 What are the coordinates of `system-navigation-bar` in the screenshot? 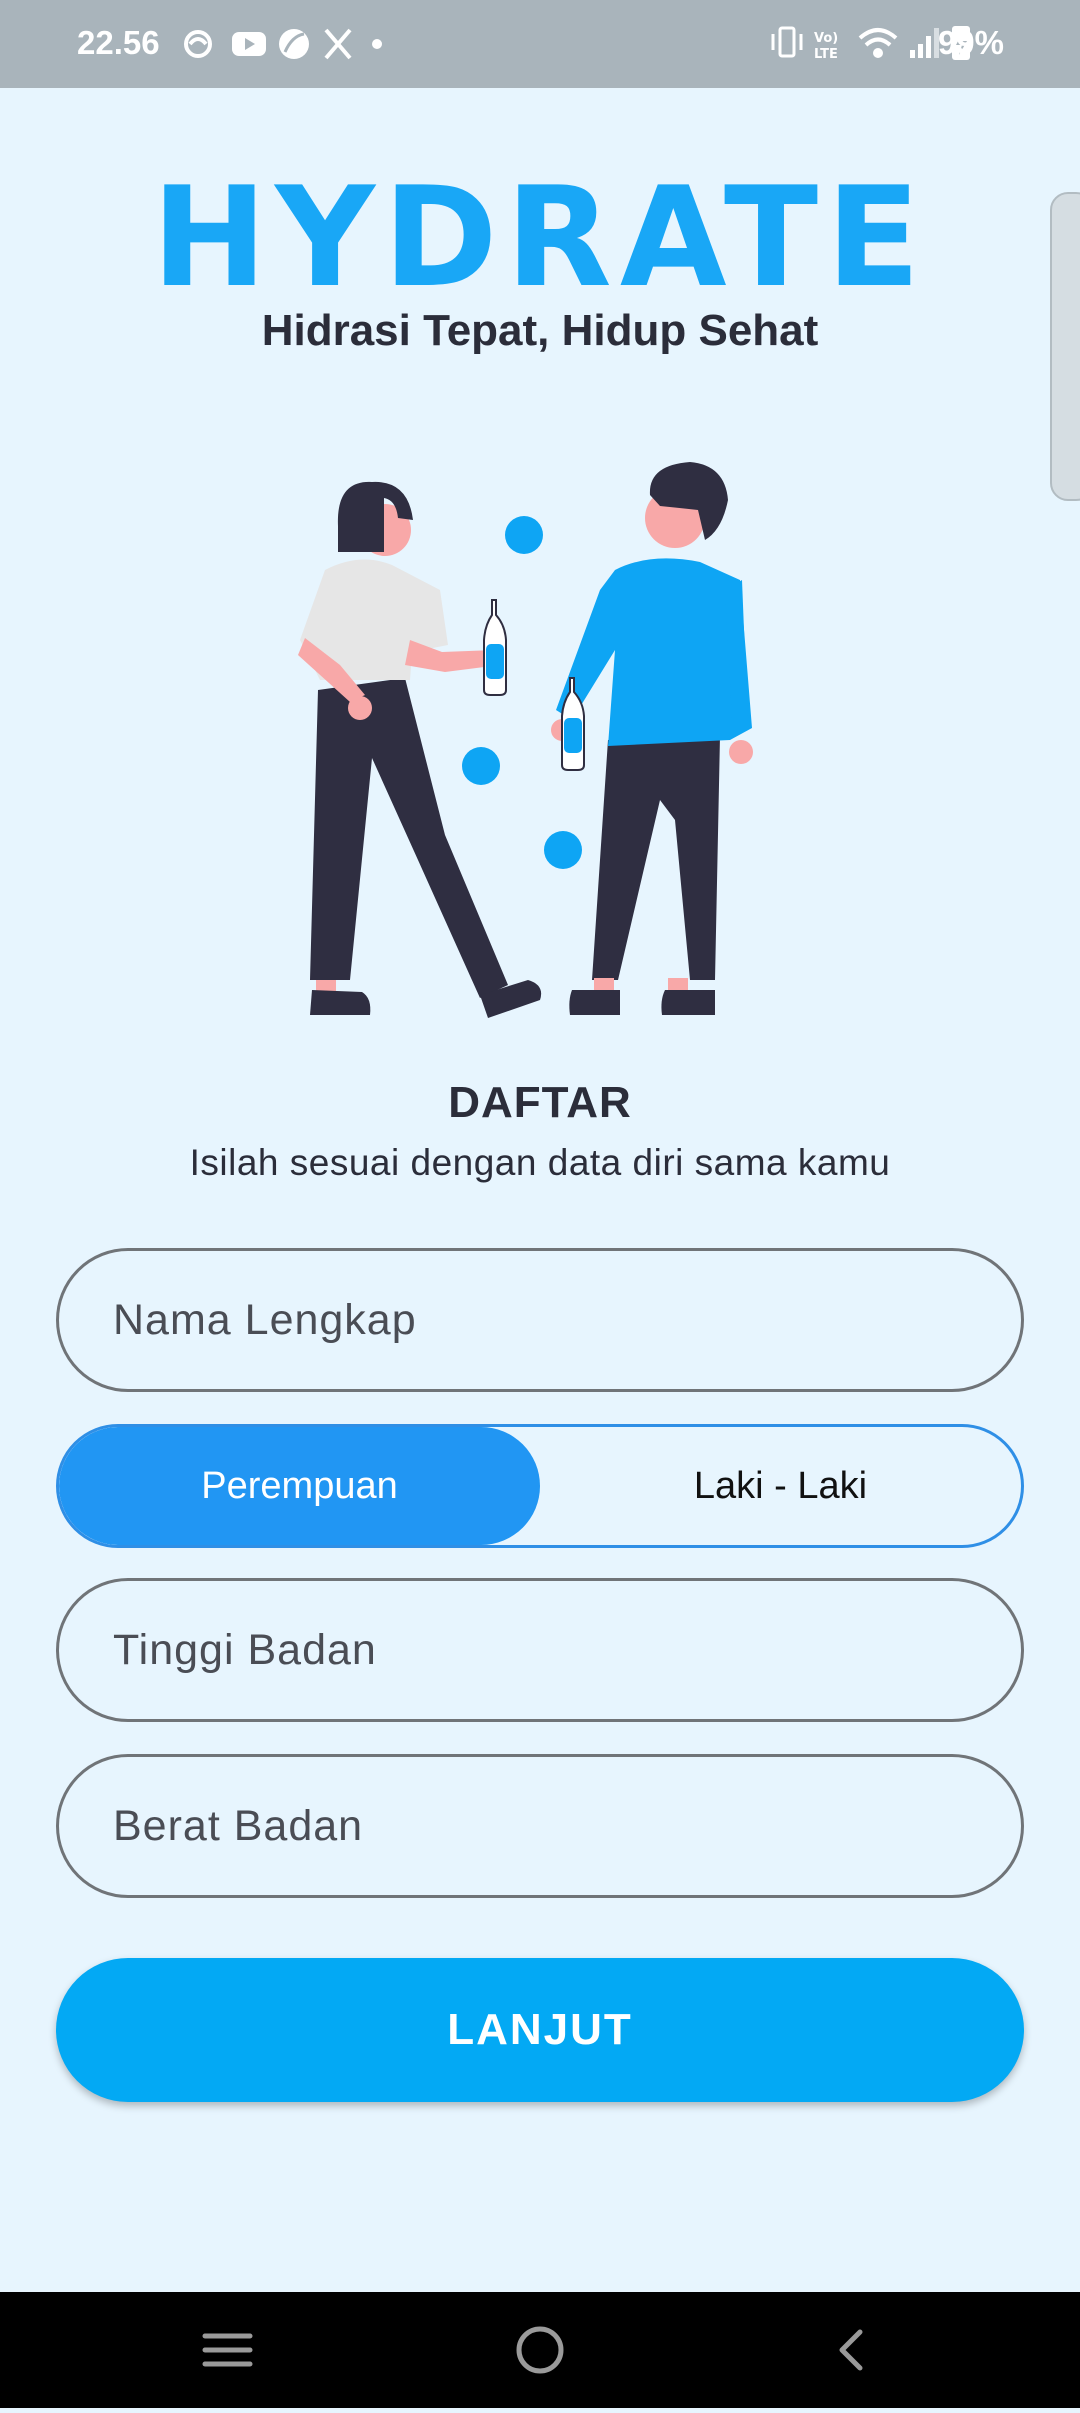 It's located at (540, 2350).